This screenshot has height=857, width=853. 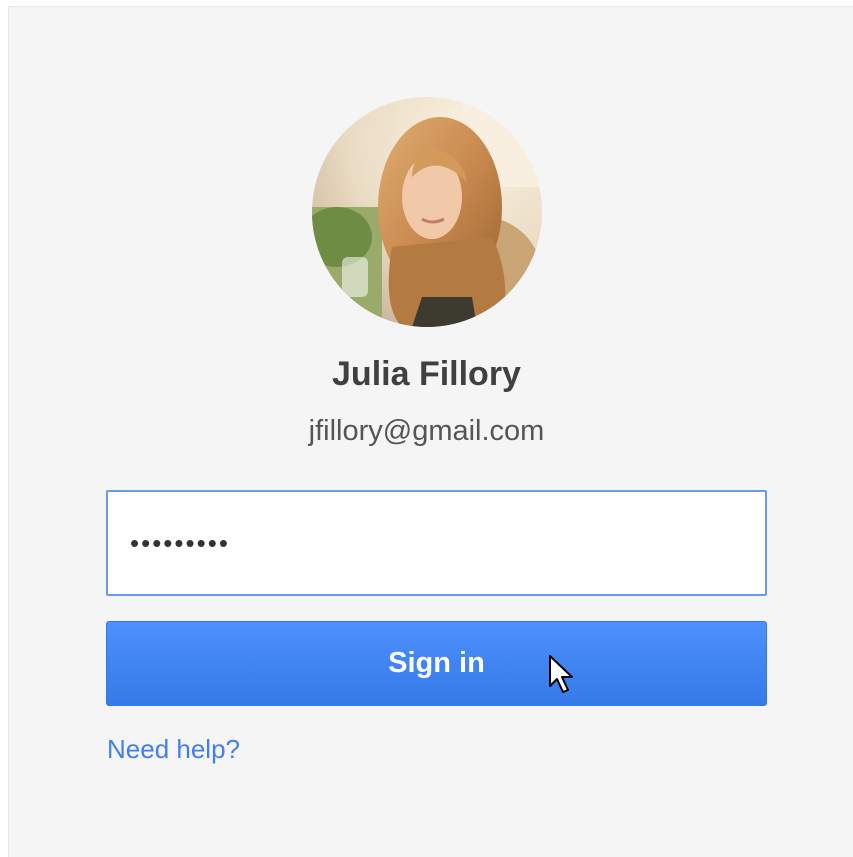 What do you see at coordinates (426, 374) in the screenshot?
I see `account-name: Julia Fillory` at bounding box center [426, 374].